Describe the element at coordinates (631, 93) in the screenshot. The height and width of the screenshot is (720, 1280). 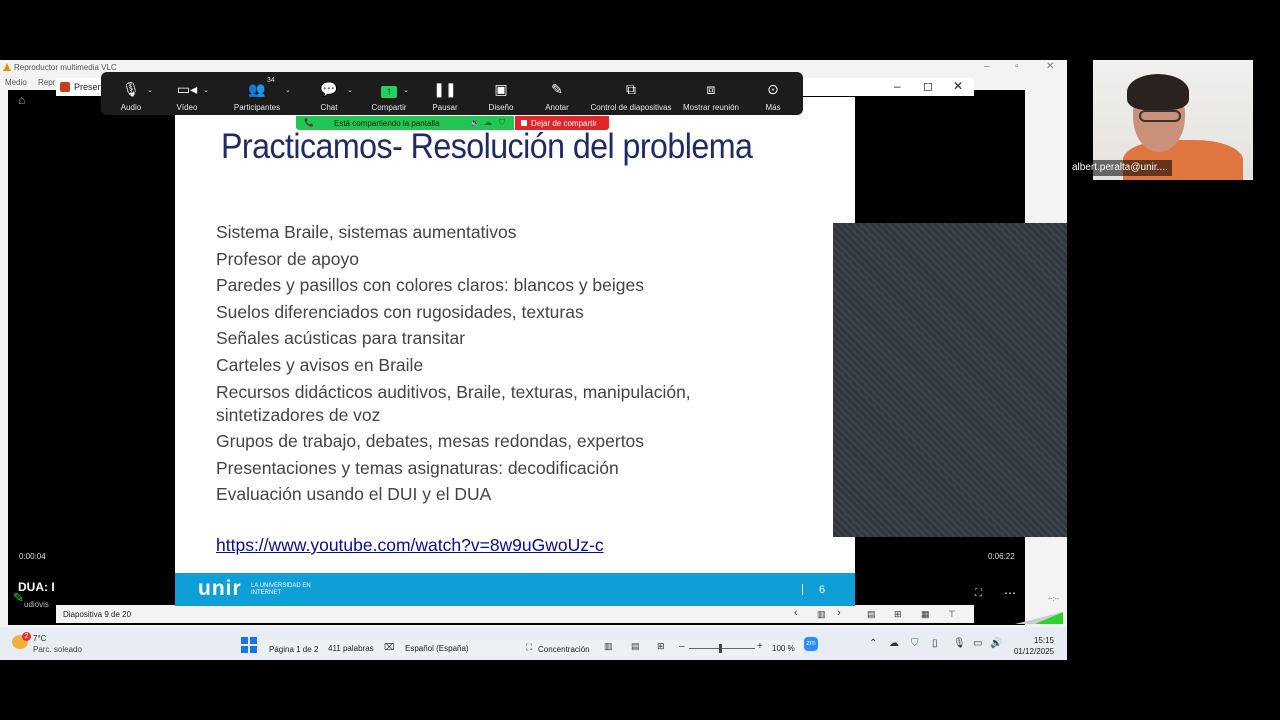
I see `slide-control-button: ⧉ Control de diapositivas` at that location.